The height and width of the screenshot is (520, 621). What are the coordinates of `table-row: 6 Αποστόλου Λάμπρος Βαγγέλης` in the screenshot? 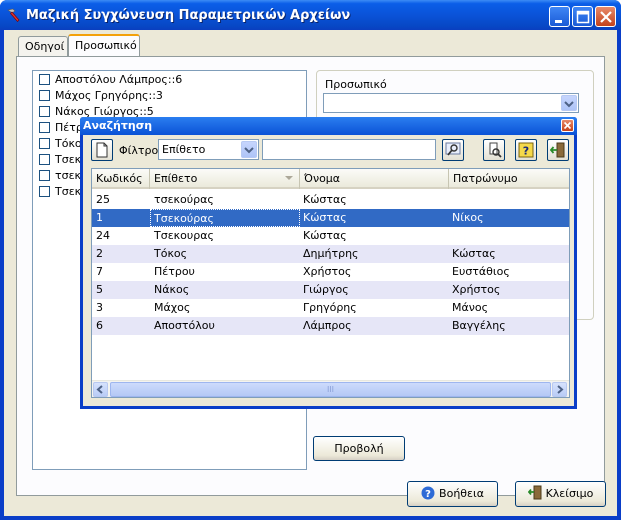 It's located at (330, 326).